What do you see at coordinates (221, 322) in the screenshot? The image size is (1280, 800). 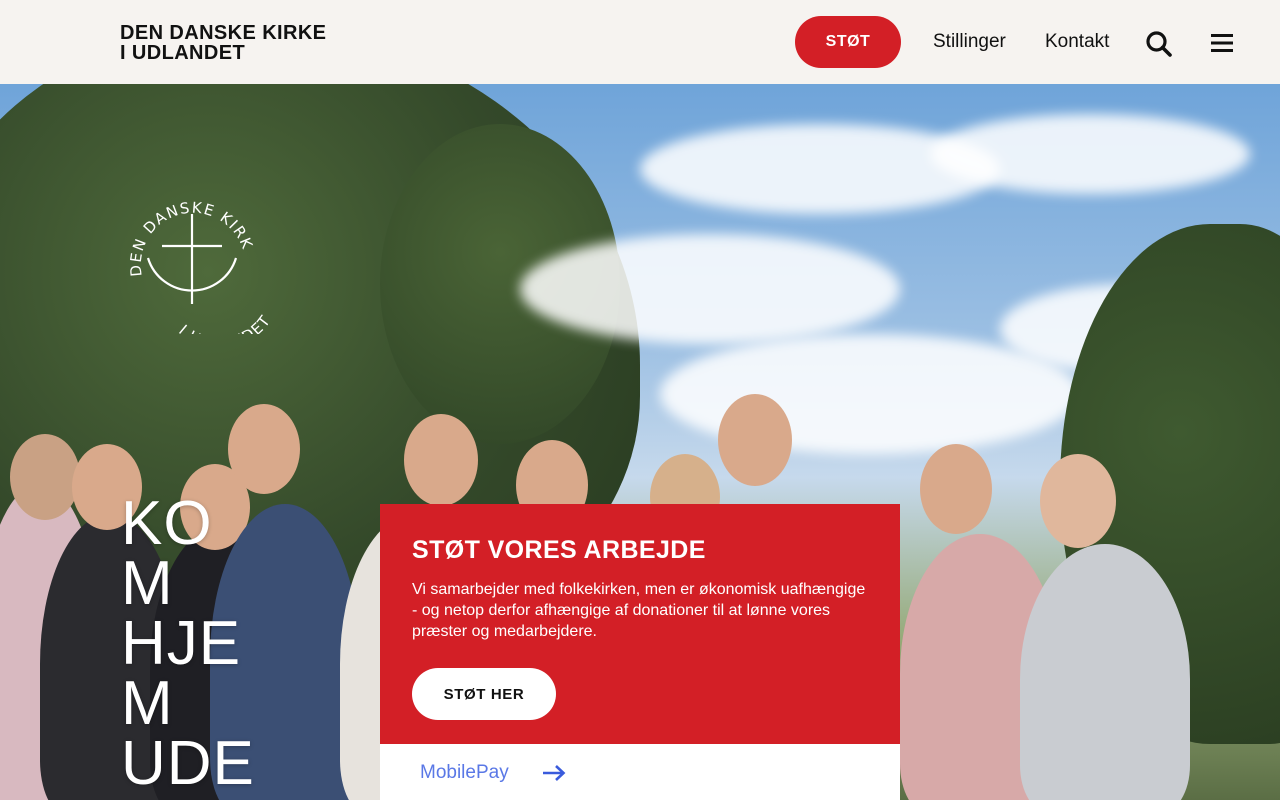 I see `logo-text-bottom: I UDLANDET` at bounding box center [221, 322].